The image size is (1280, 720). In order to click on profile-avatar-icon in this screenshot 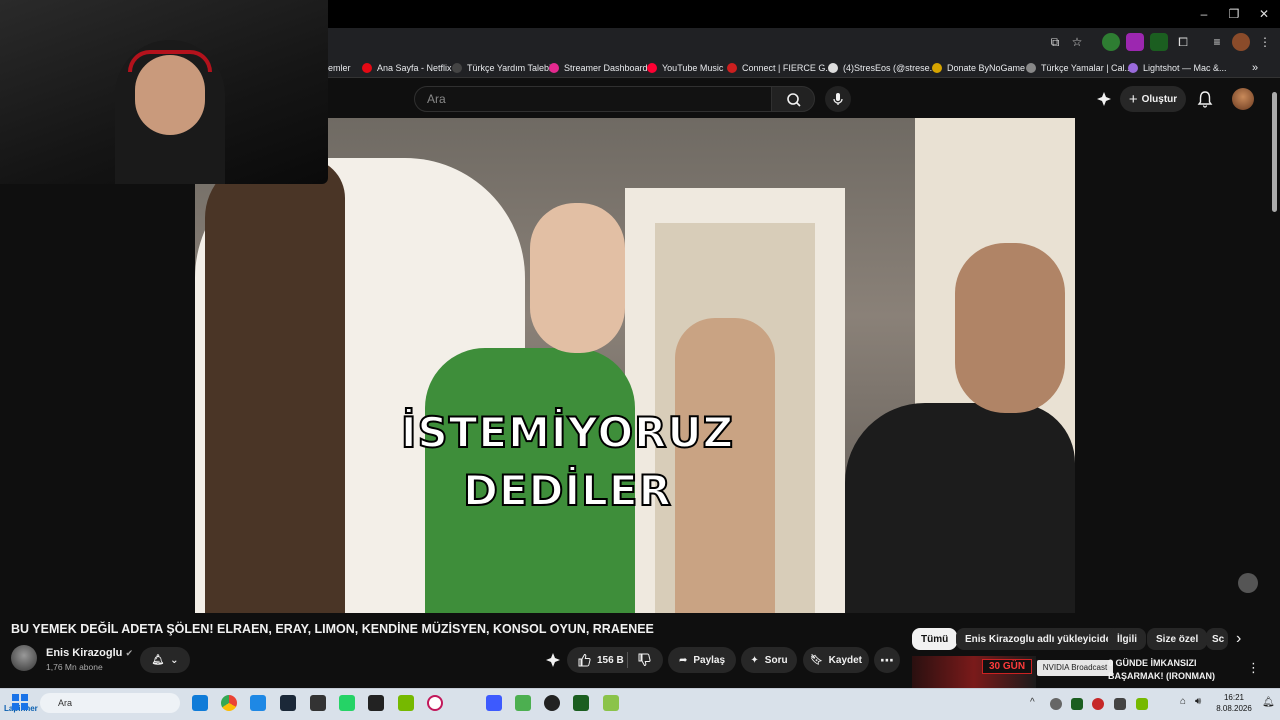, I will do `click(1241, 42)`.